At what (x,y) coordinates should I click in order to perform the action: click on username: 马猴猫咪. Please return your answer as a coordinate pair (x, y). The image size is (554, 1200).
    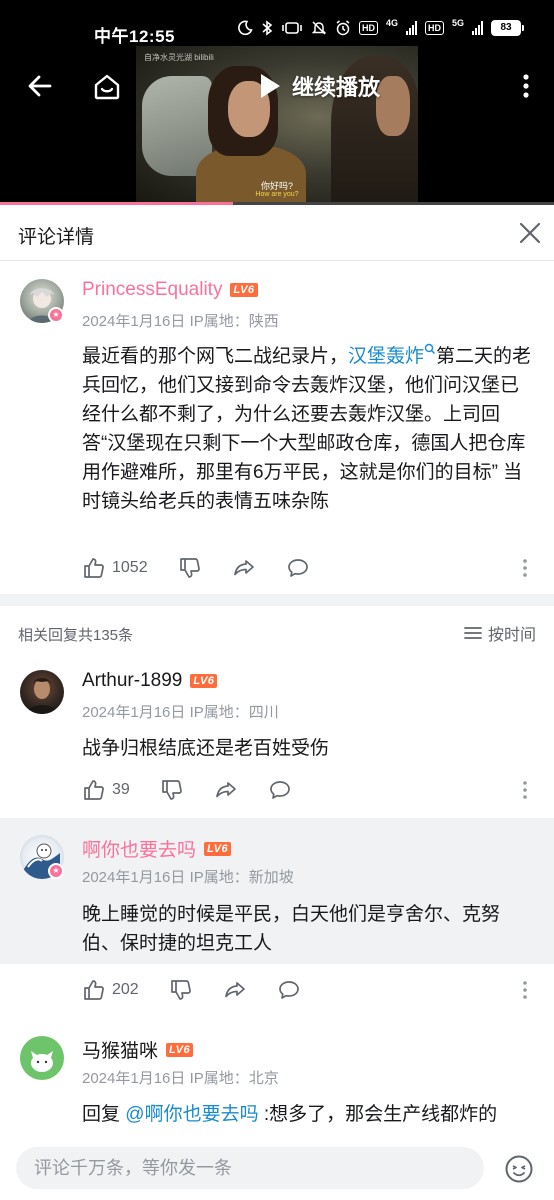
    Looking at the image, I should click on (120, 1049).